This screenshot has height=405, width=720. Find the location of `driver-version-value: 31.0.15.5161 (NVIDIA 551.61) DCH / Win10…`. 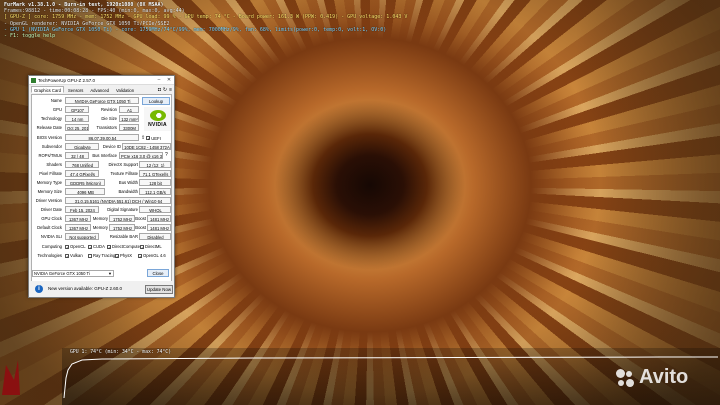

driver-version-value: 31.0.15.5161 (NVIDIA 551.61) DCH / Win10… is located at coordinates (118, 200).